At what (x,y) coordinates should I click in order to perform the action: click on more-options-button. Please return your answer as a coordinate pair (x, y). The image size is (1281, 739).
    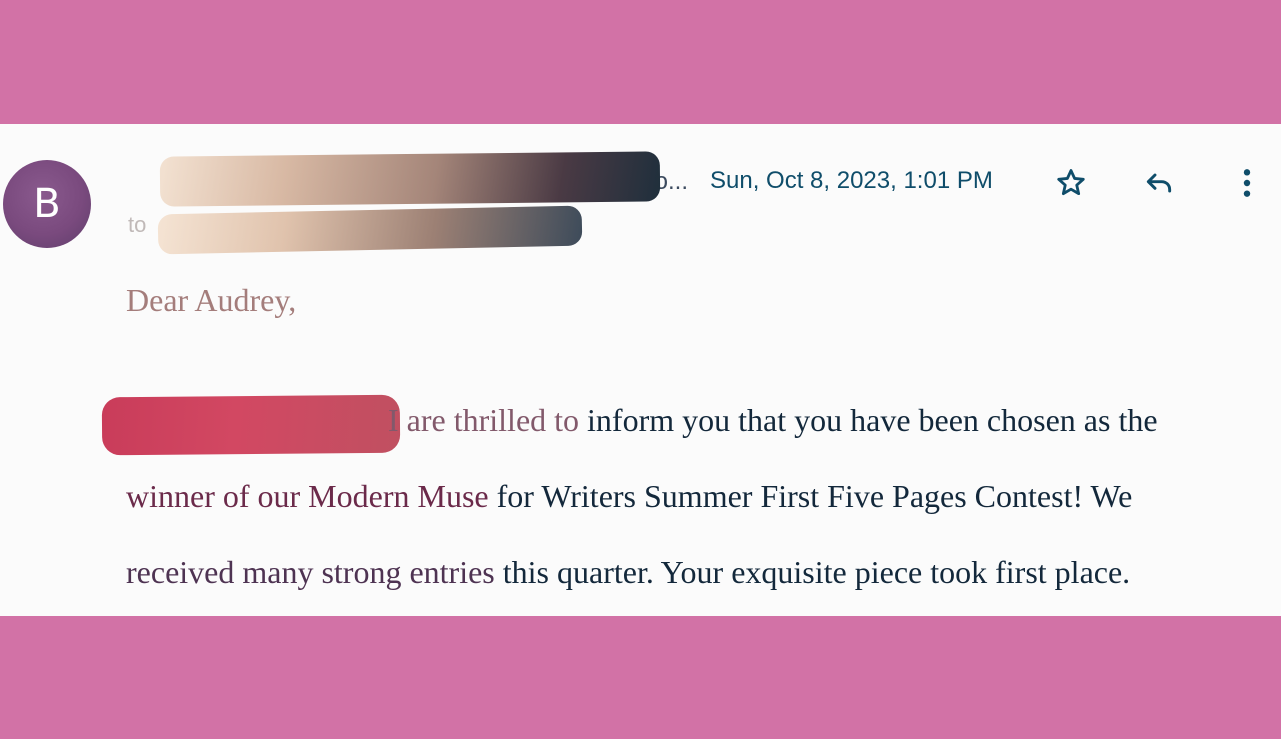
    Looking at the image, I should click on (1247, 183).